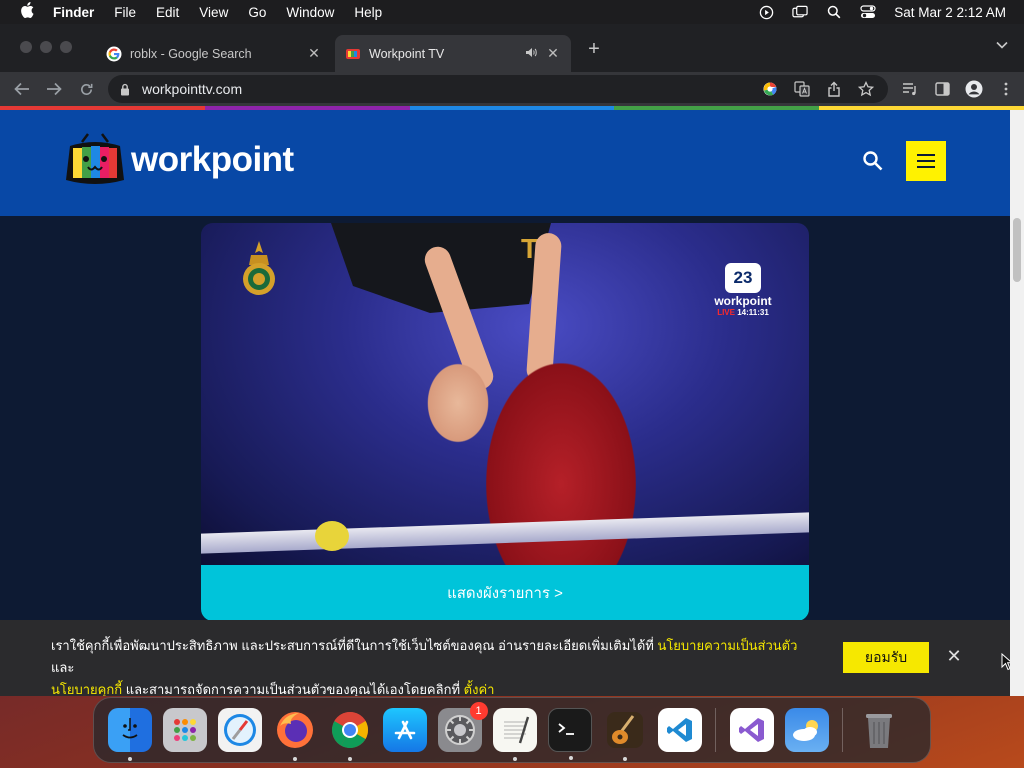 The height and width of the screenshot is (768, 1024). I want to click on channel-logo: 23 workpoint LIVE 14:11:31, so click(743, 290).